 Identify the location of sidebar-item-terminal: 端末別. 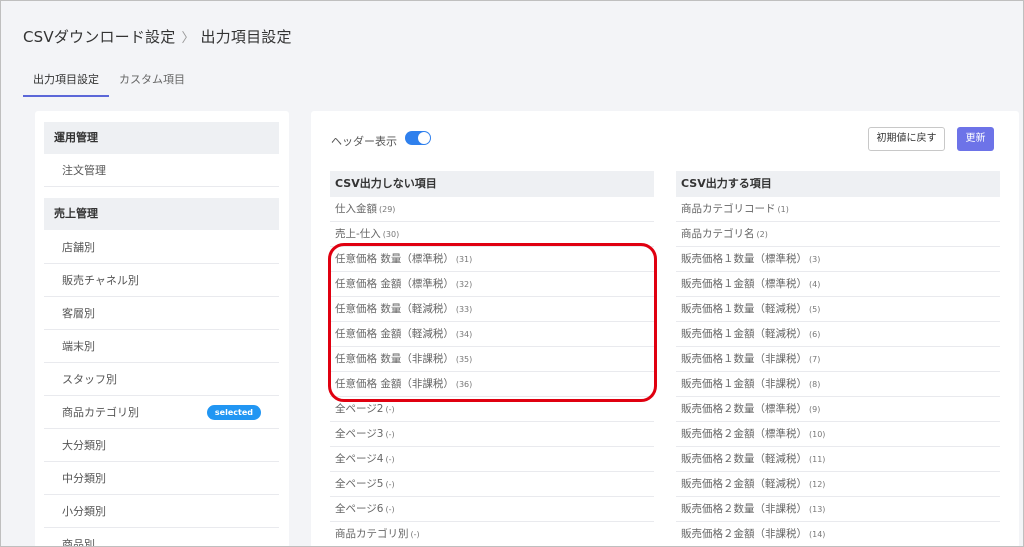
(161, 346).